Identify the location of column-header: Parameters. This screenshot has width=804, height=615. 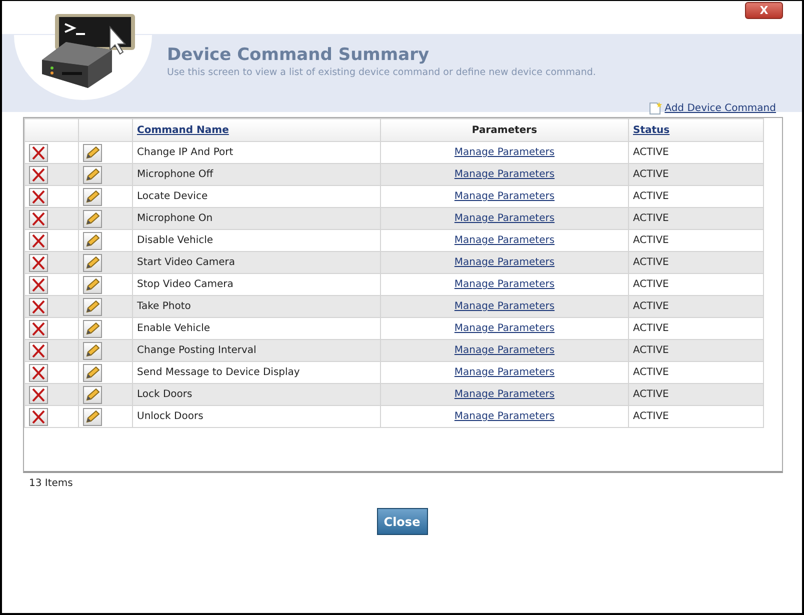
(505, 130).